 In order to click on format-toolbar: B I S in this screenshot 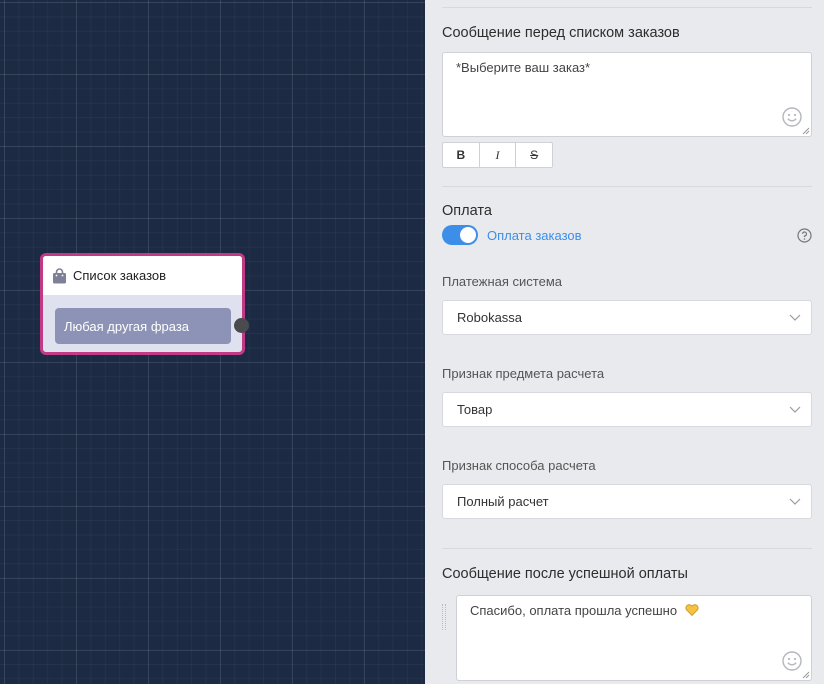, I will do `click(497, 155)`.